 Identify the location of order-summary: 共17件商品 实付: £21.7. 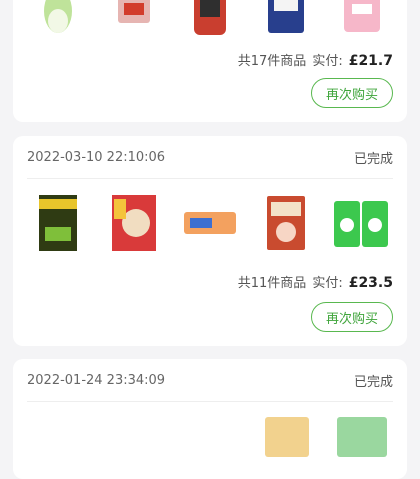
(315, 59).